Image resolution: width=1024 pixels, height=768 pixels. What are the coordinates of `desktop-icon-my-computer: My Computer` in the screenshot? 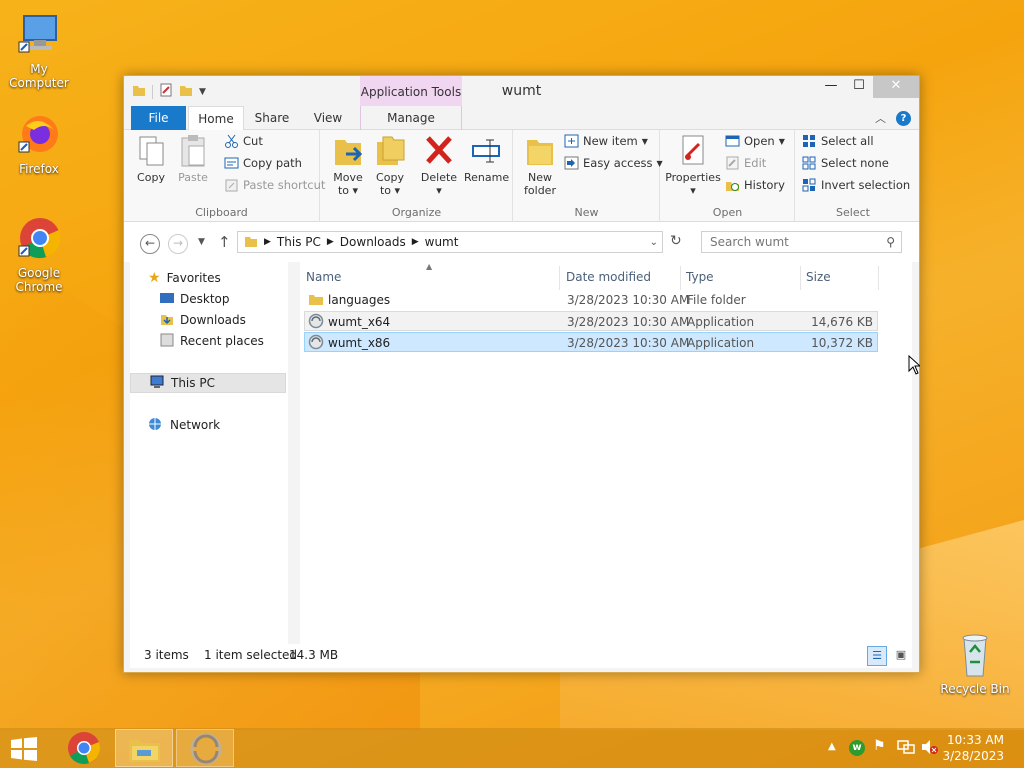 It's located at (39, 51).